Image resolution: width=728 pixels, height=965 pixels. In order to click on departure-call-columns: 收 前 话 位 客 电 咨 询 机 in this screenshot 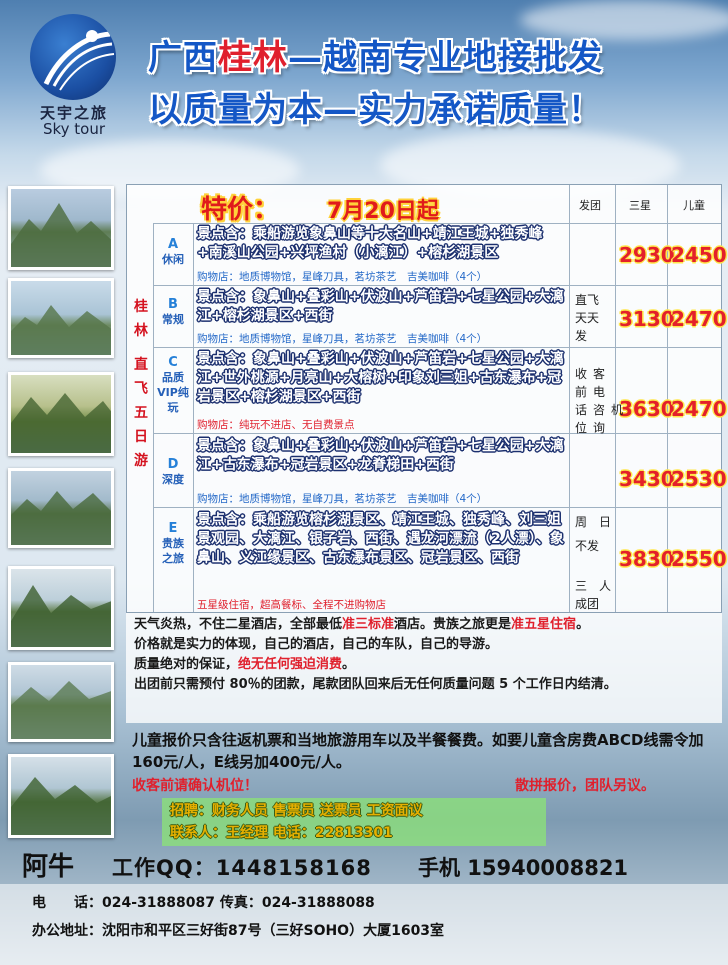, I will do `click(599, 401)`.